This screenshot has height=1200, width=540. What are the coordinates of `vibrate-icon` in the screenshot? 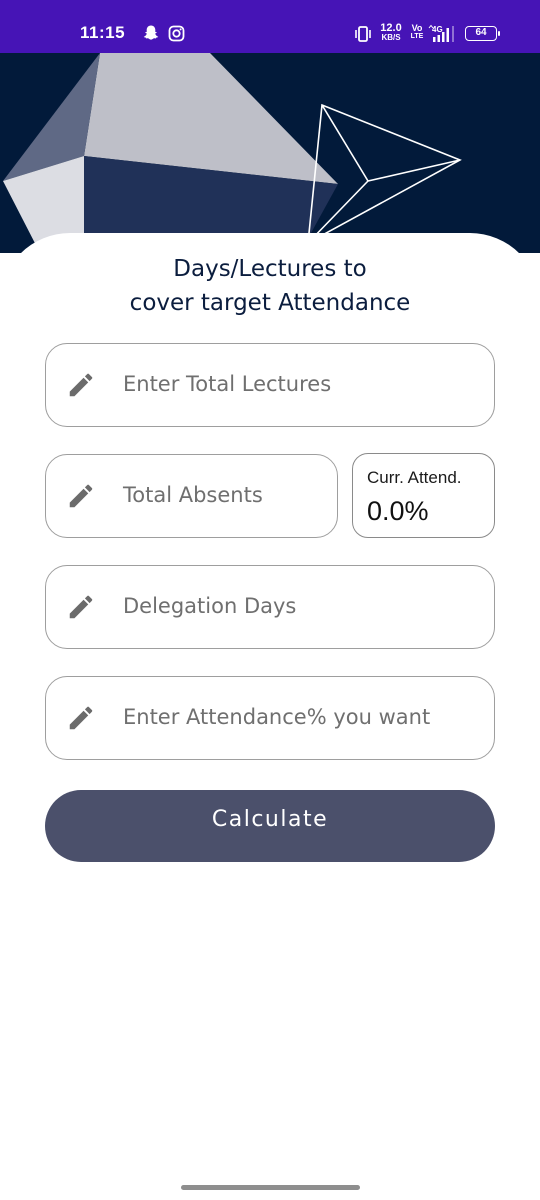 It's located at (363, 34).